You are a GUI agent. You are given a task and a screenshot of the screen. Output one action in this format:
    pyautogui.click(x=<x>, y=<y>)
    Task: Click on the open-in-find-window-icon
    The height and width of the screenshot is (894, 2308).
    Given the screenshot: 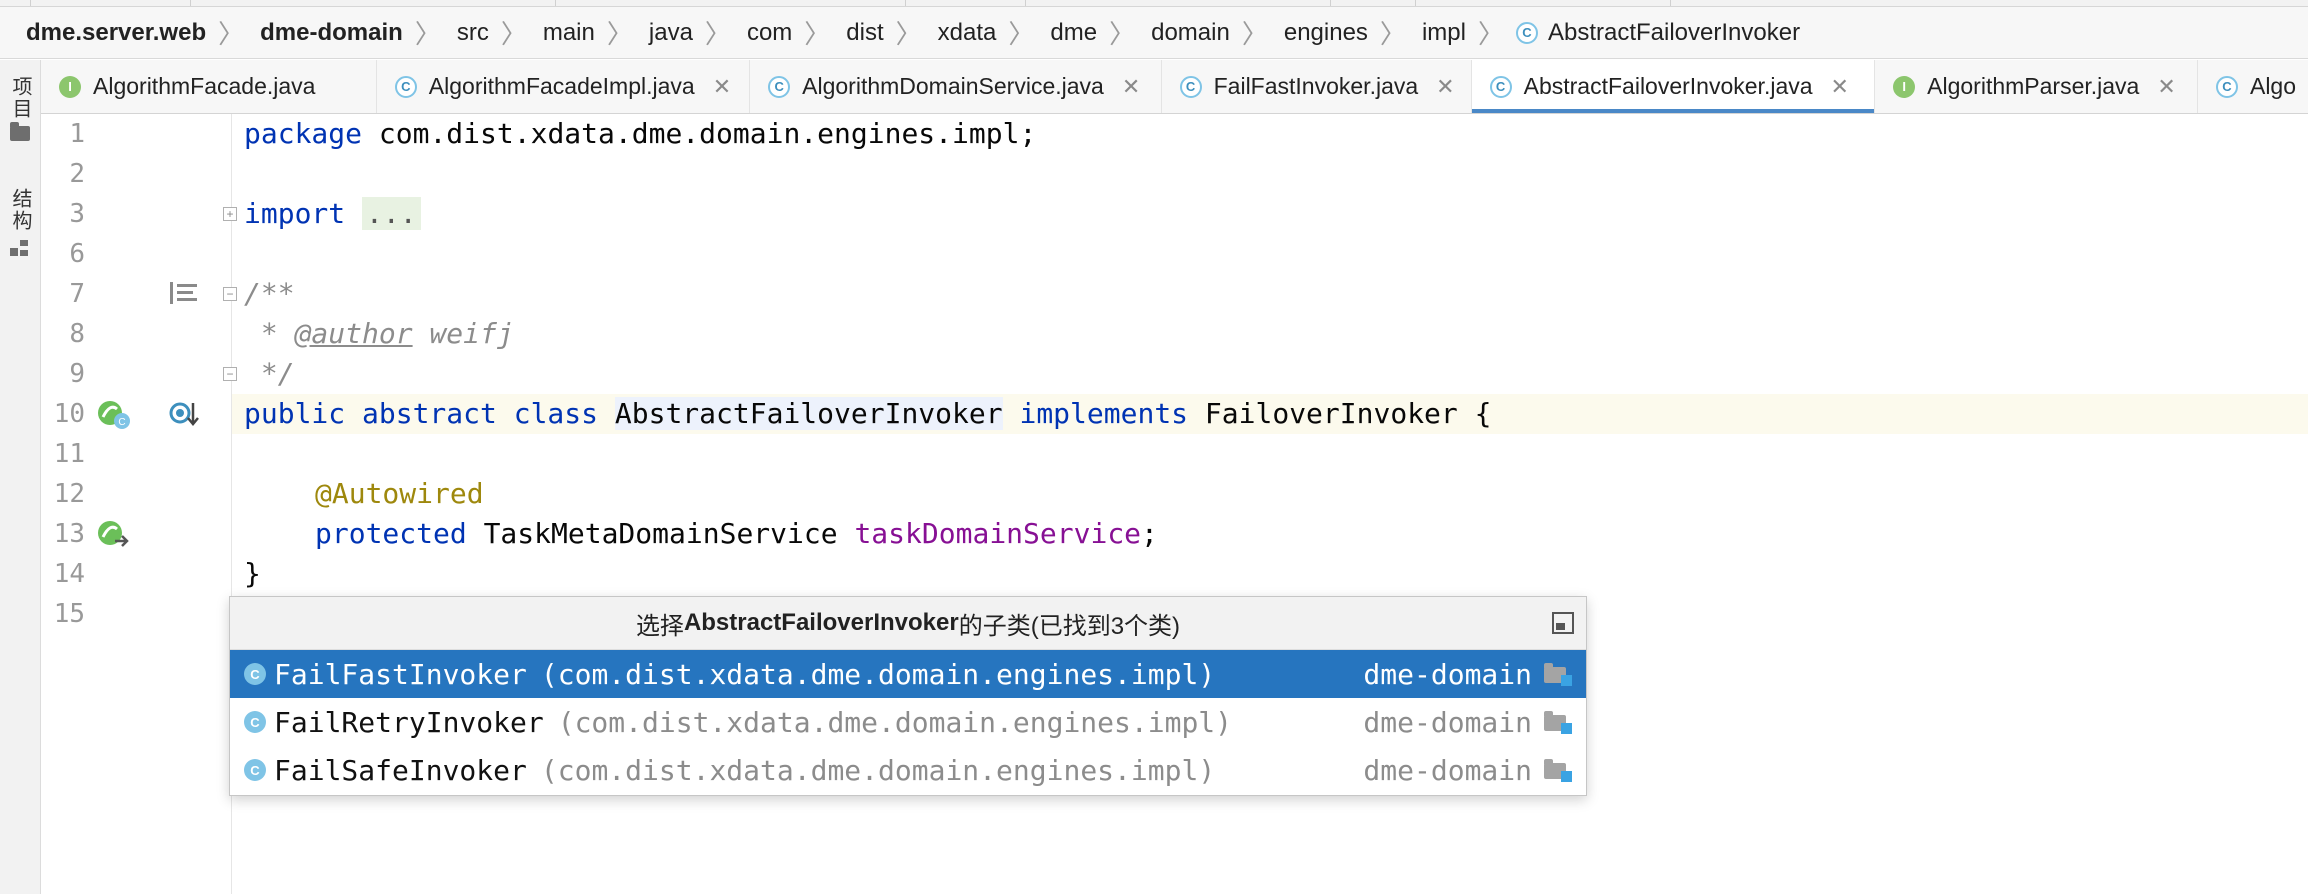 What is the action you would take?
    pyautogui.click(x=1563, y=623)
    